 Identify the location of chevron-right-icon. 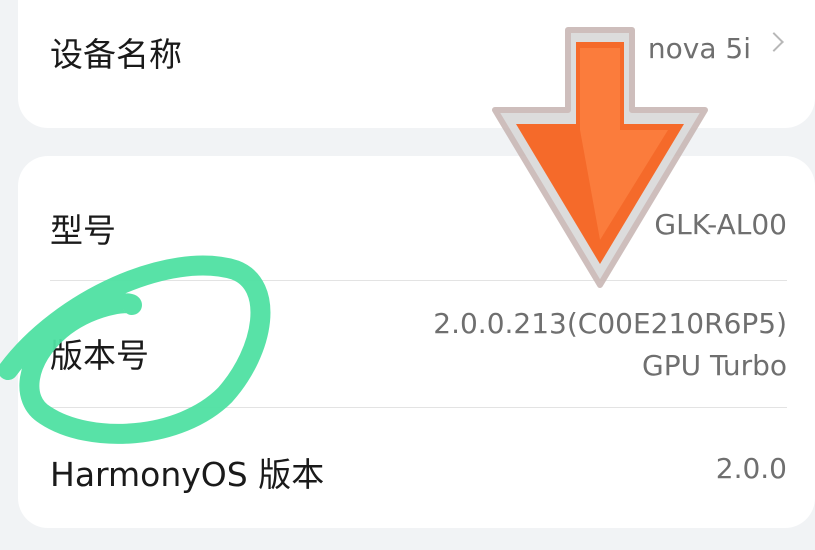
(774, 42).